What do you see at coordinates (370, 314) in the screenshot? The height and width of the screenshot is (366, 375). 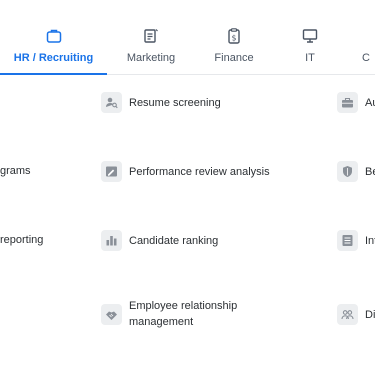 I see `use-case-label: Div` at bounding box center [370, 314].